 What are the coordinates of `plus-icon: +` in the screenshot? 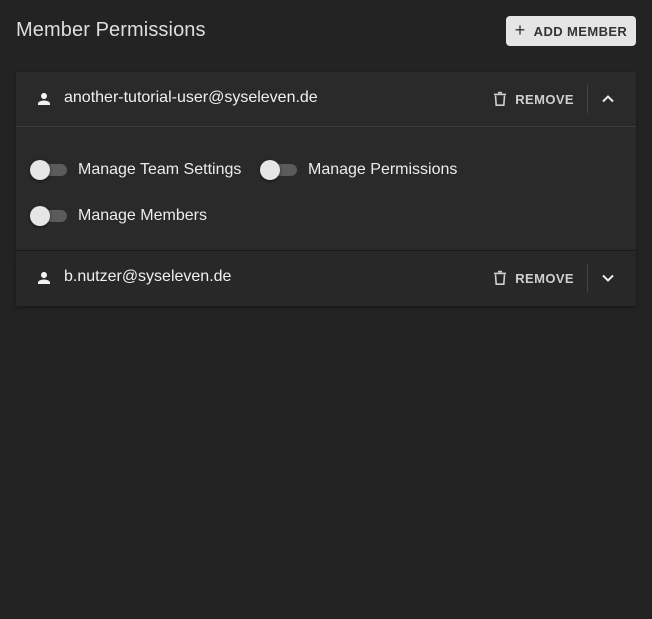 It's located at (520, 30).